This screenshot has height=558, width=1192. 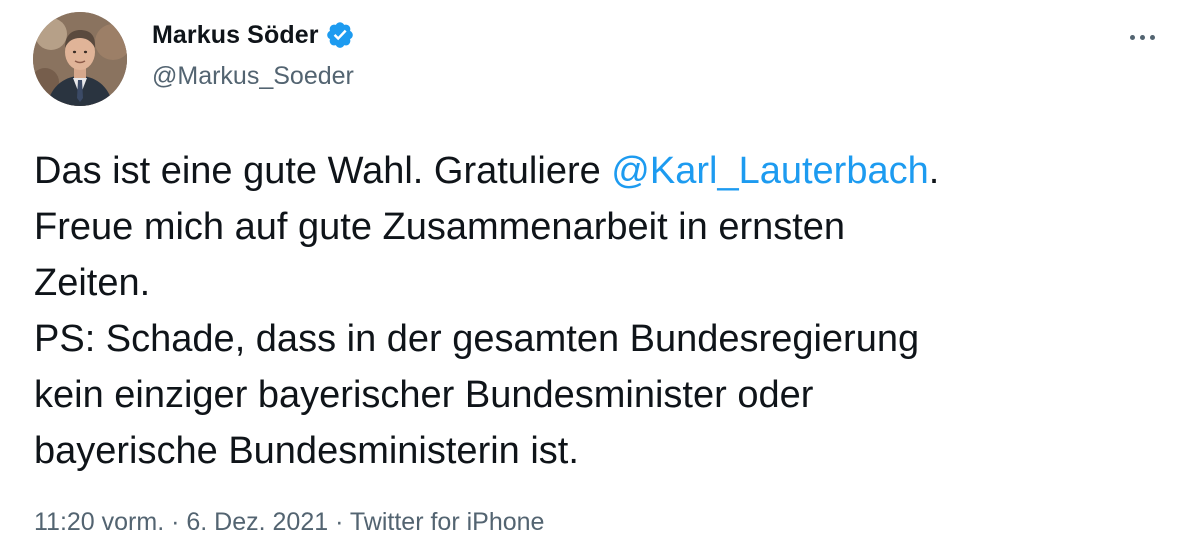 What do you see at coordinates (99, 522) in the screenshot?
I see `tweet-time-link: 11:20 vorm.` at bounding box center [99, 522].